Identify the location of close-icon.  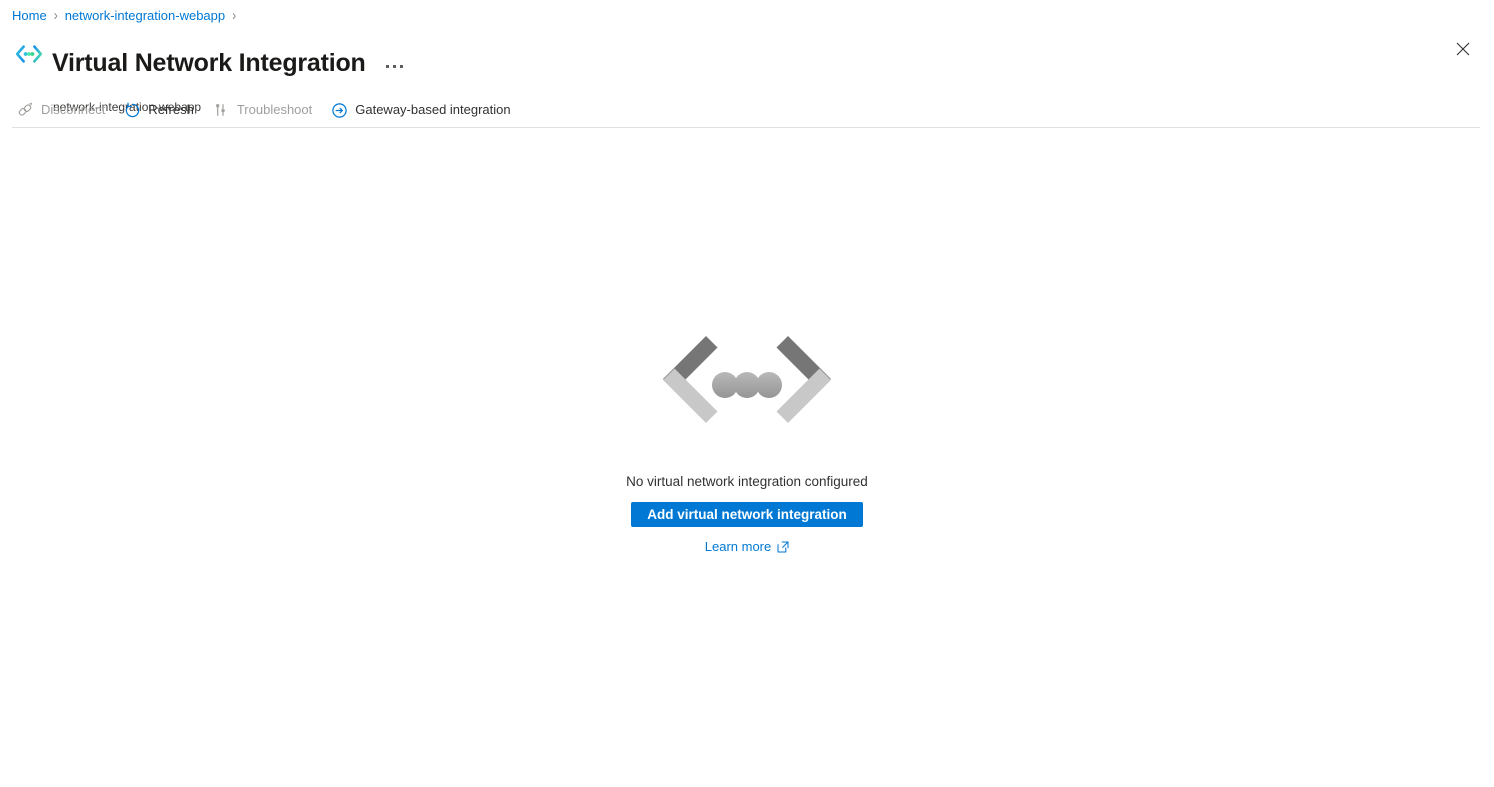
(1463, 49).